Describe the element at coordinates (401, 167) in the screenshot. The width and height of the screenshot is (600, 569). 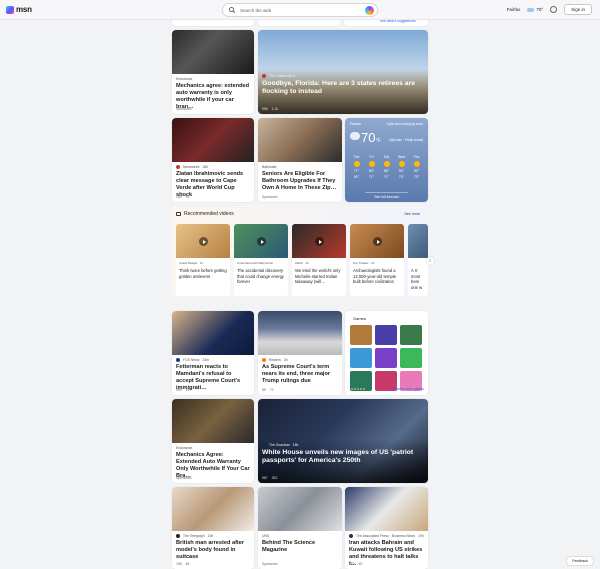
I see `forecast-day: Wed 90° 70°` at that location.